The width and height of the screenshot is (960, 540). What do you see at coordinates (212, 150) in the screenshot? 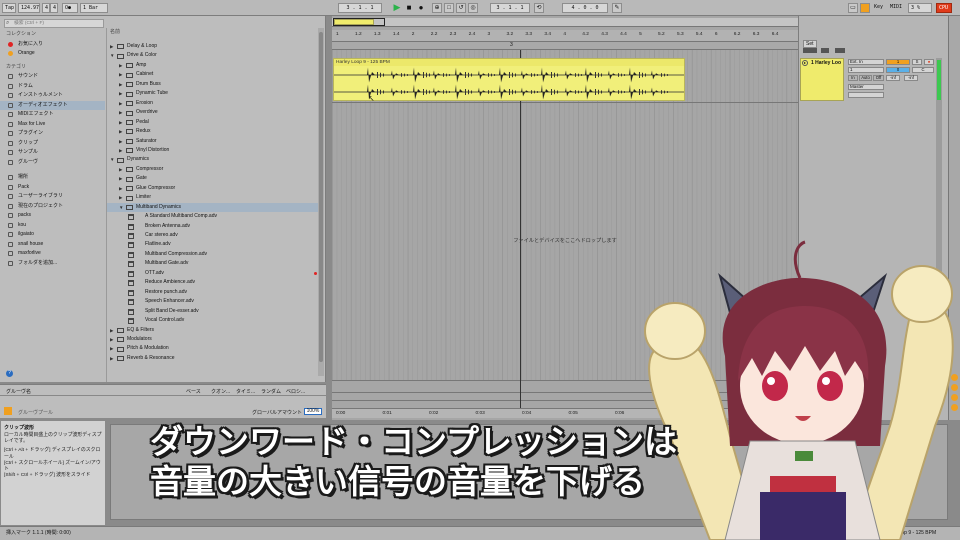
I see `folder-item: ▶ Vinyl Distortion` at bounding box center [212, 150].